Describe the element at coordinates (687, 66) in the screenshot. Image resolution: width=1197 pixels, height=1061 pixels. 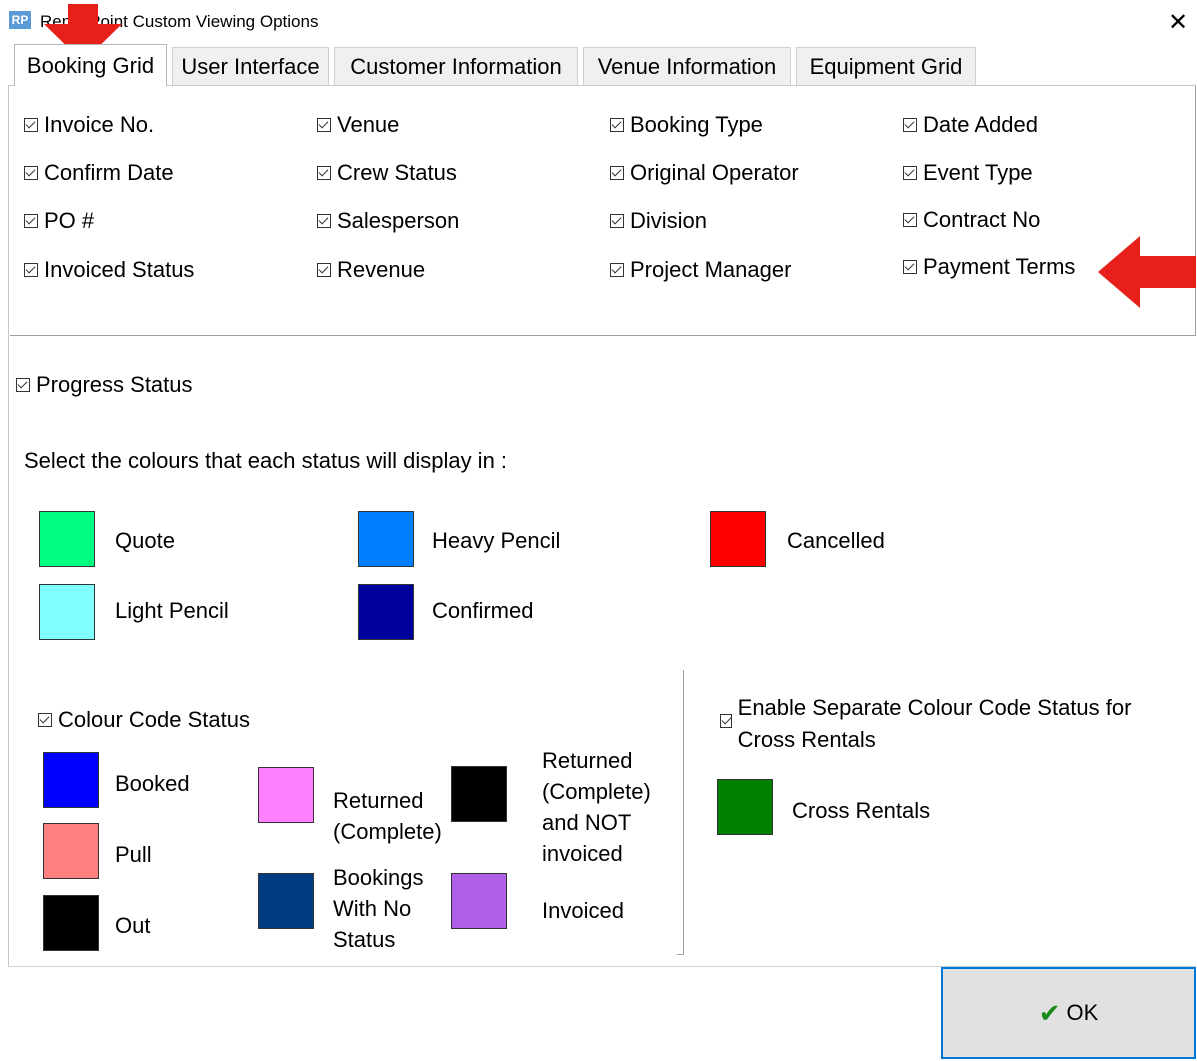
I see `tab-venue-information: Venue Information` at that location.